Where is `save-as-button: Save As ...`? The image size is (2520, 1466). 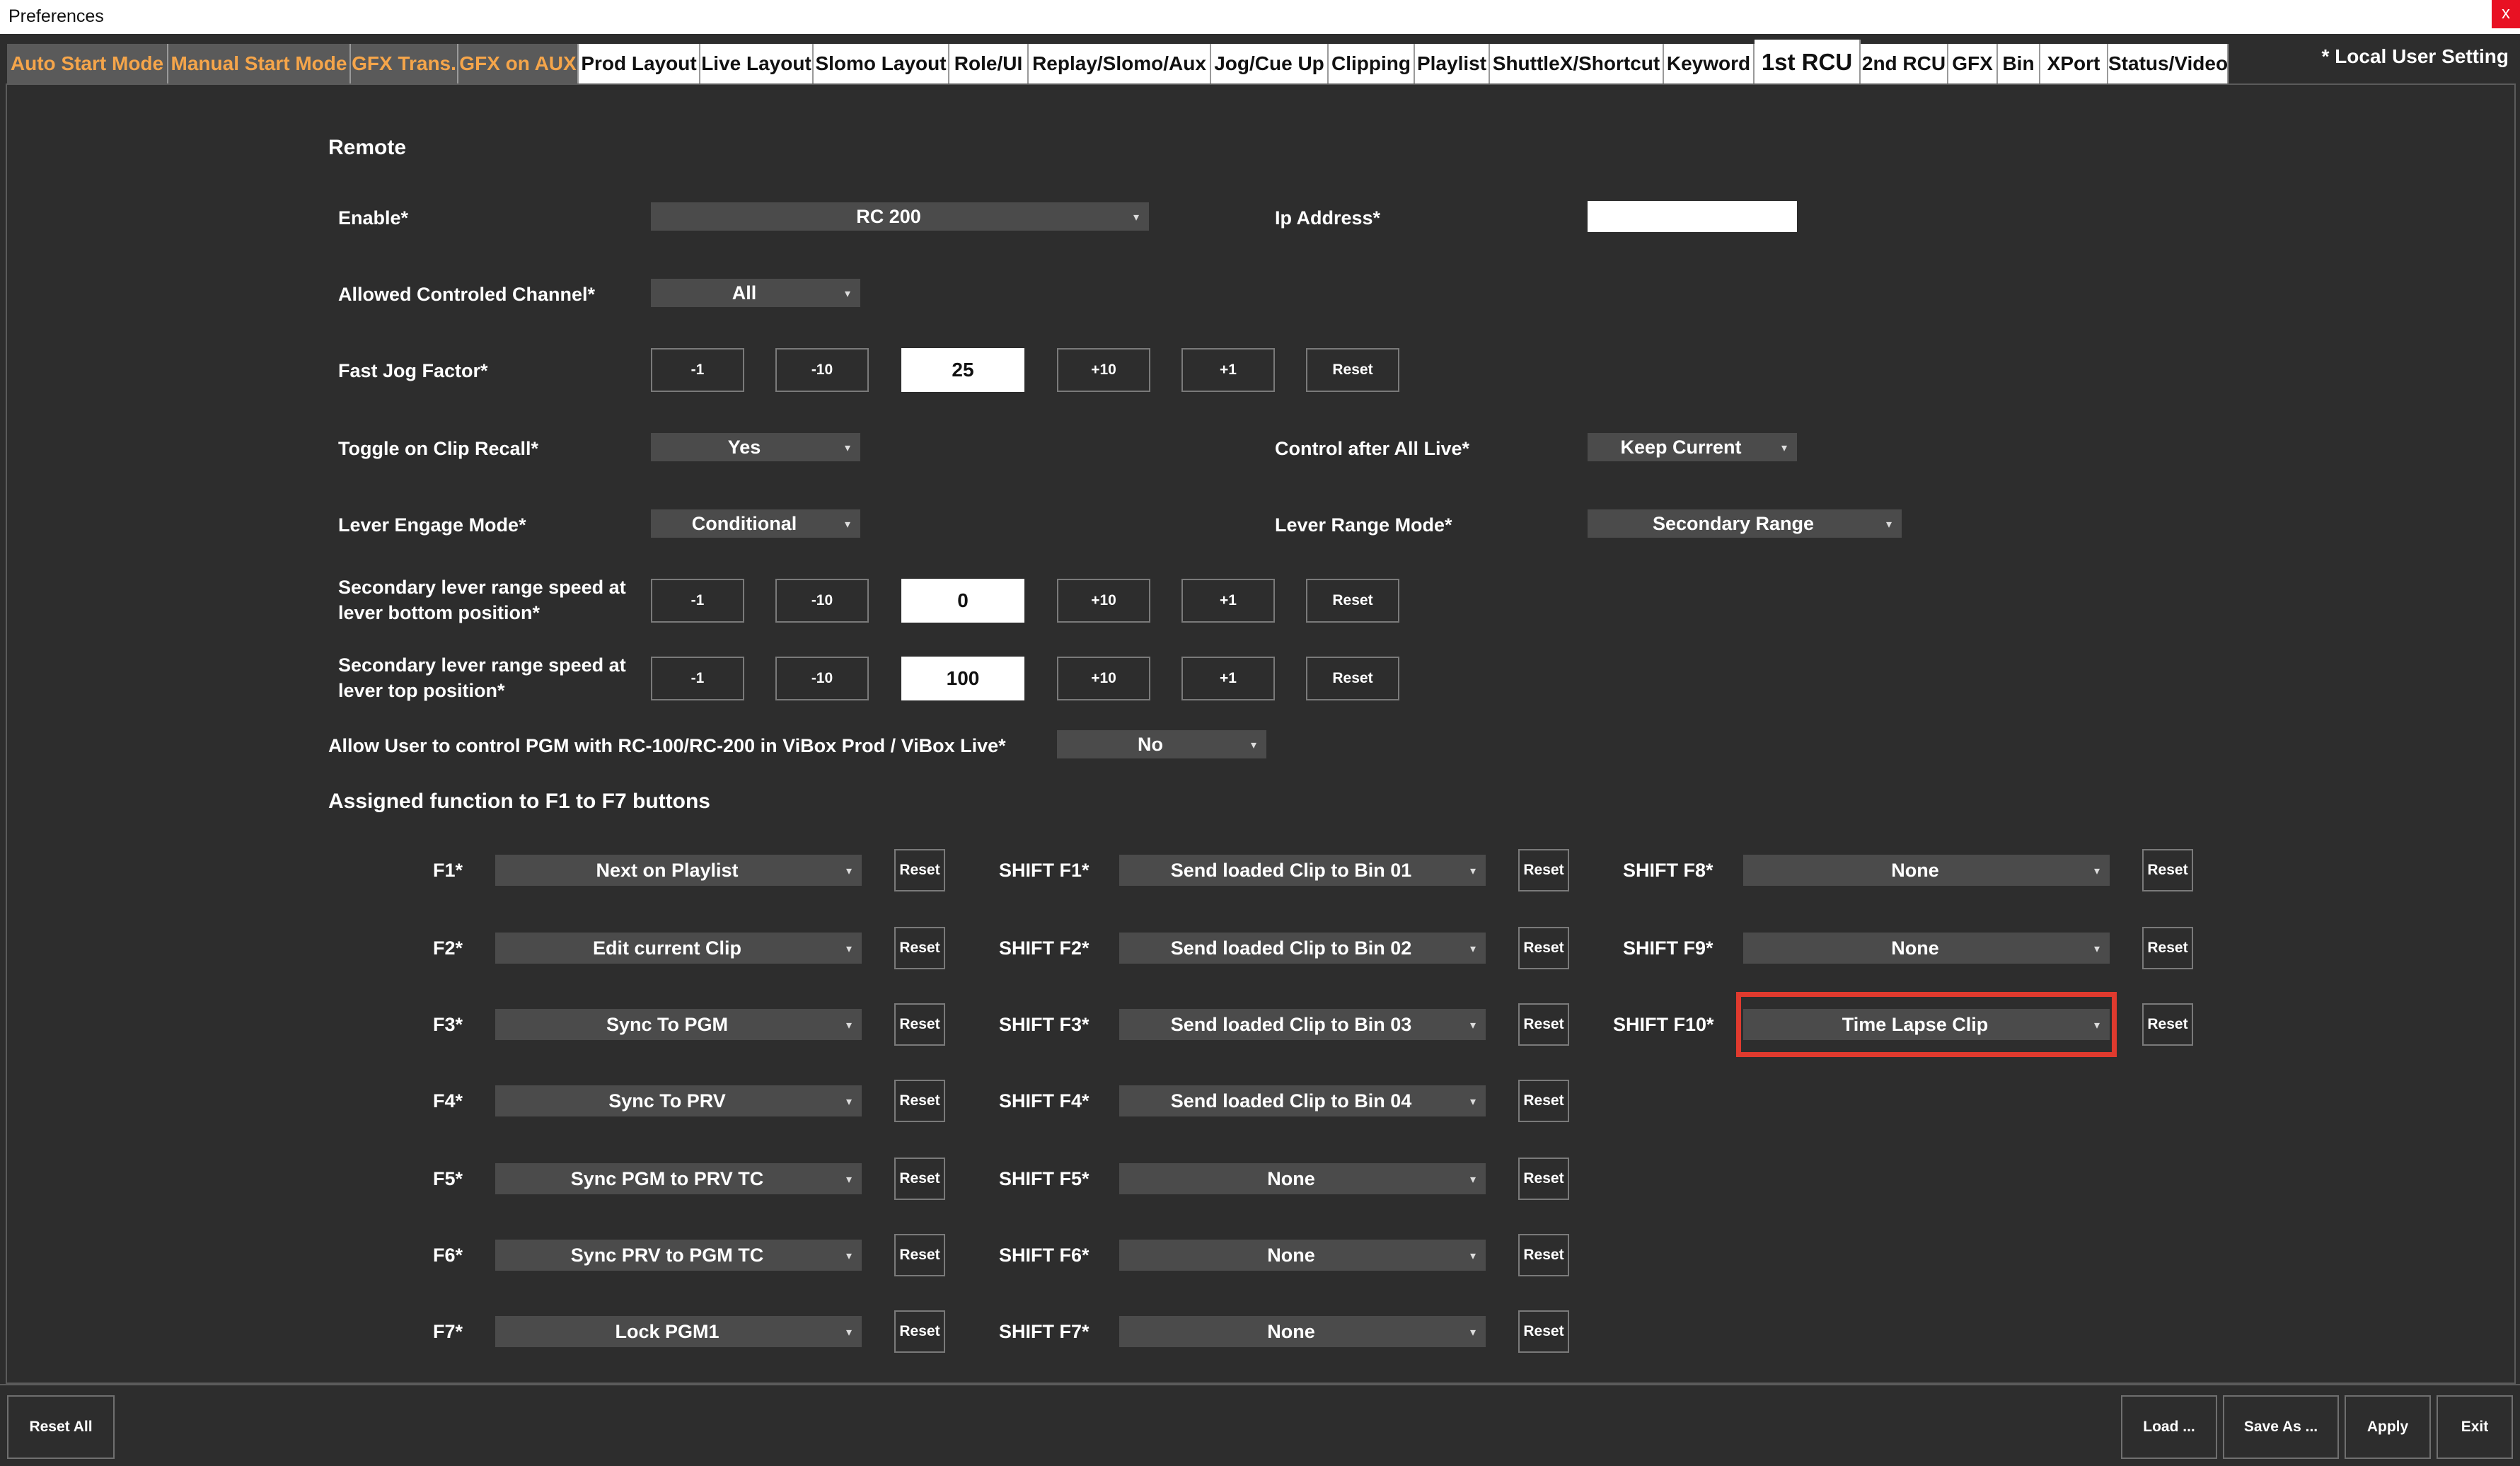 save-as-button: Save As ... is located at coordinates (2281, 1427).